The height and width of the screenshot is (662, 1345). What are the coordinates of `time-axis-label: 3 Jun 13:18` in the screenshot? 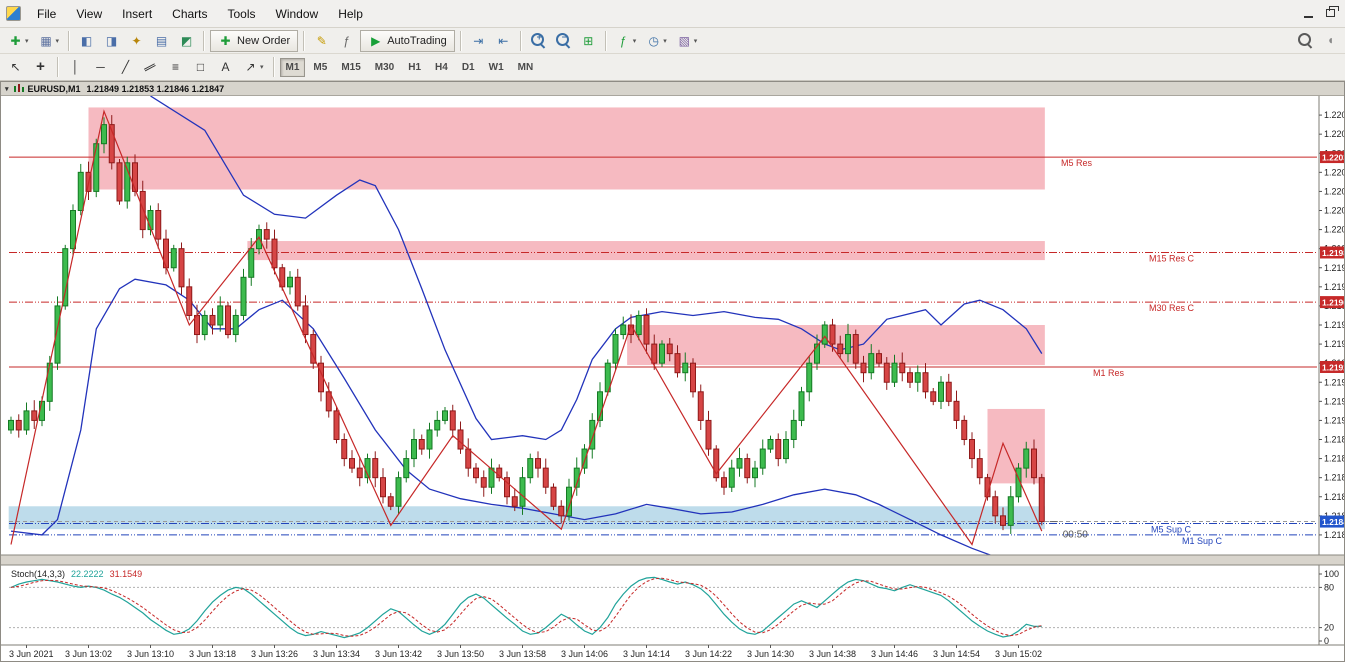 It's located at (212, 654).